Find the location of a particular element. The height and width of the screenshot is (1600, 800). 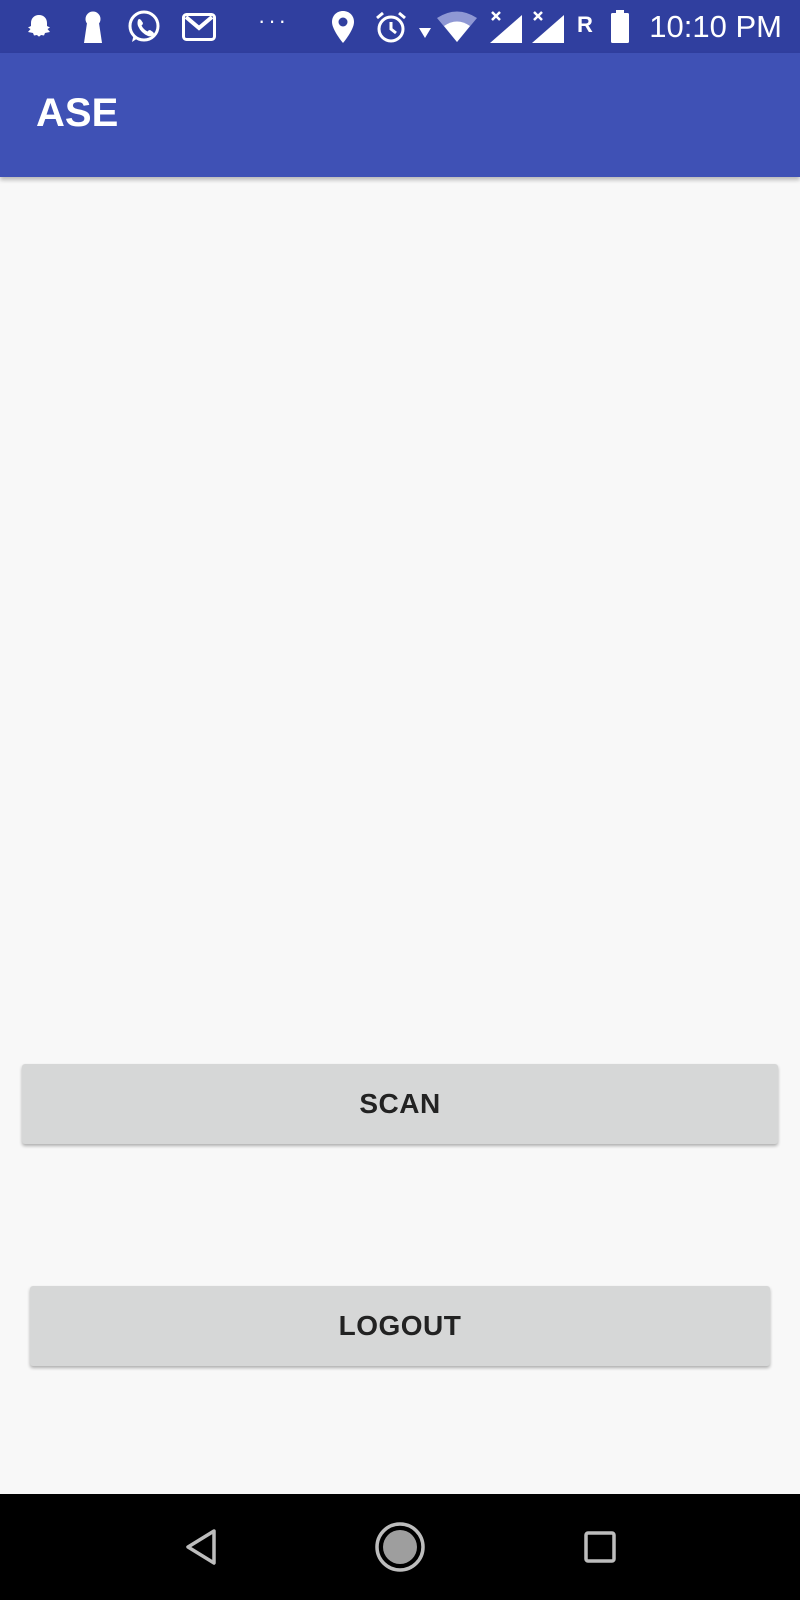

alarm-icon is located at coordinates (391, 27).